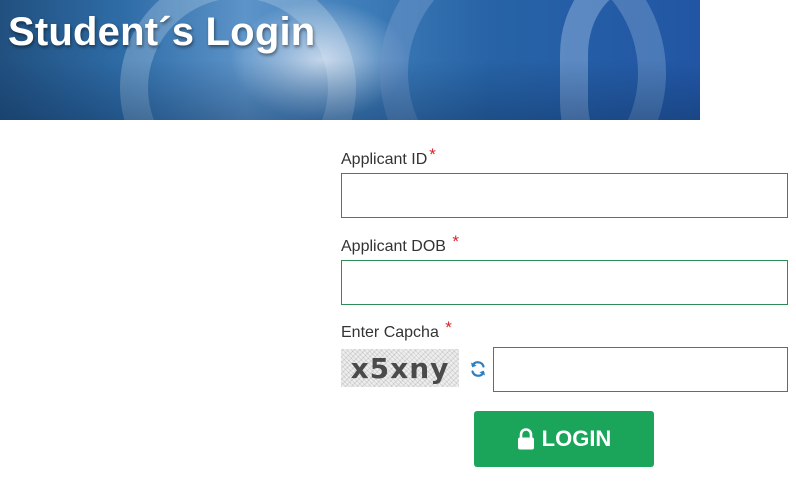 The height and width of the screenshot is (504, 796). I want to click on captcha-input, so click(640, 369).